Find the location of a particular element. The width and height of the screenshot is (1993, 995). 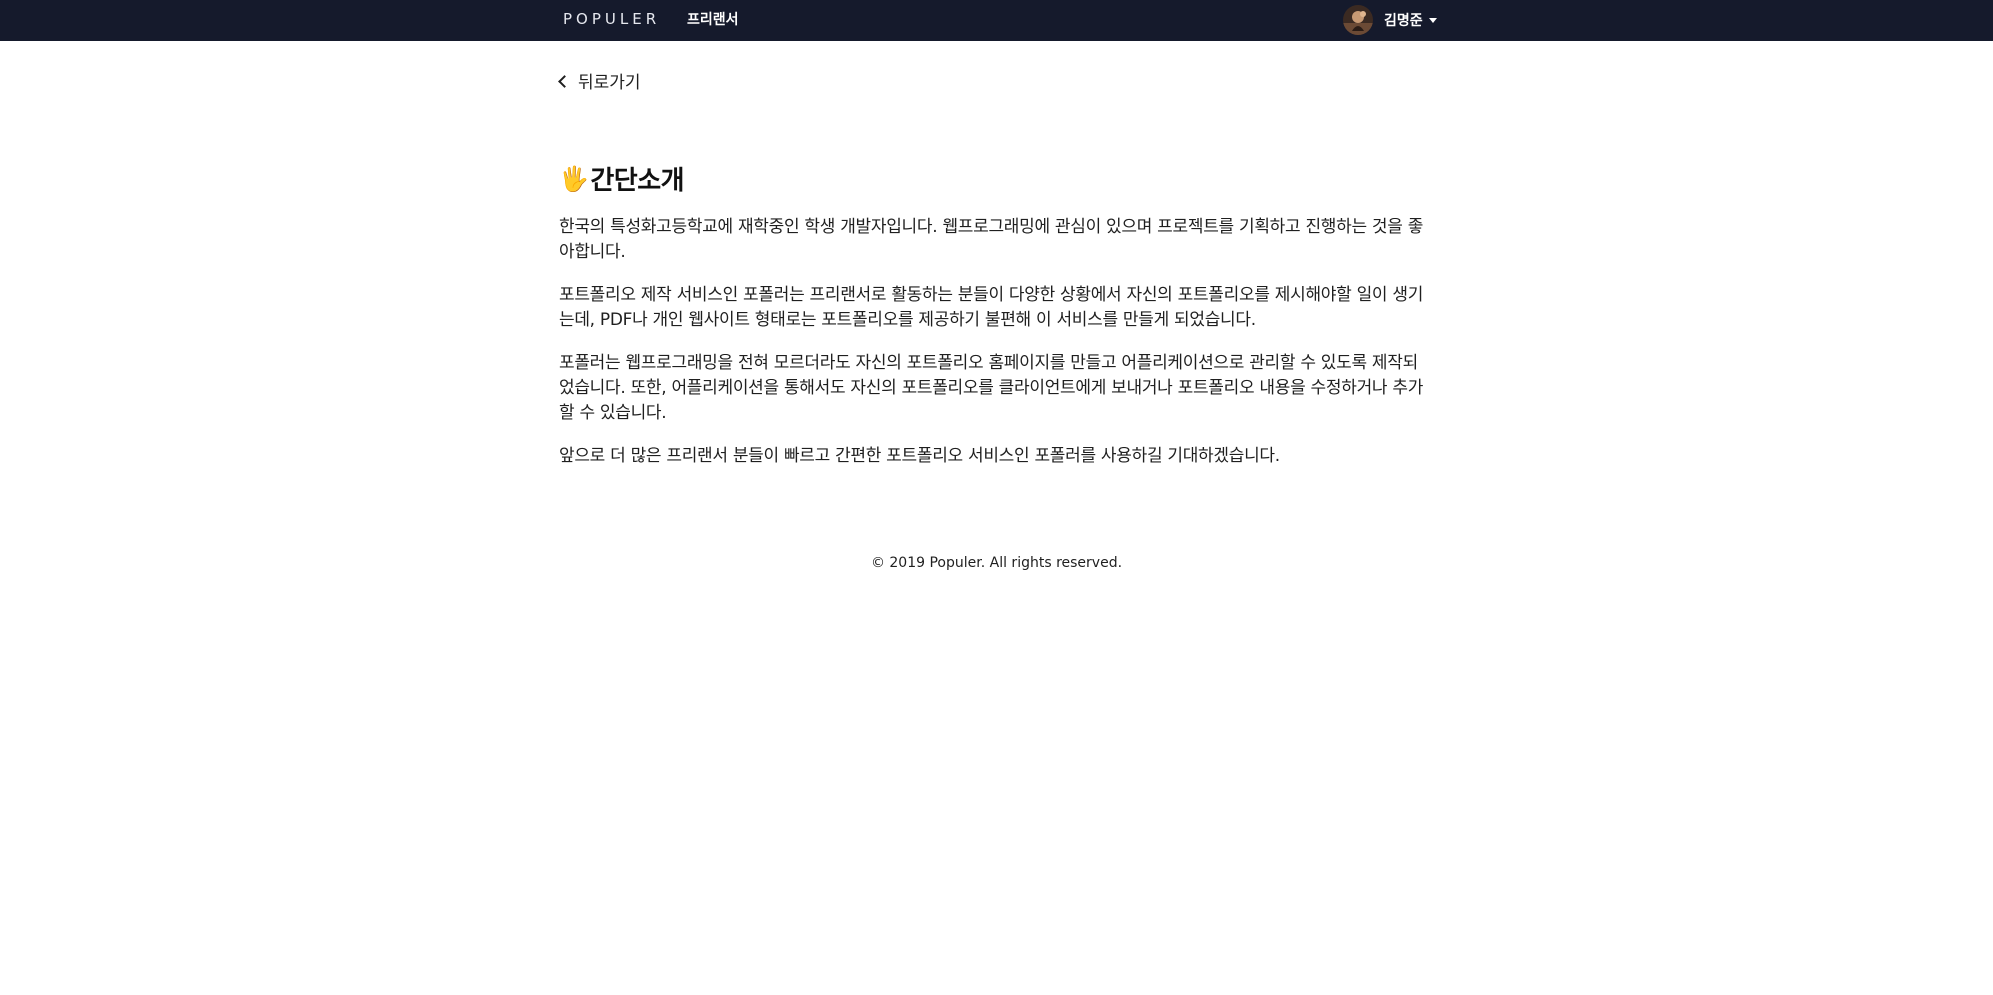

chevron-down-icon is located at coordinates (1432, 20).